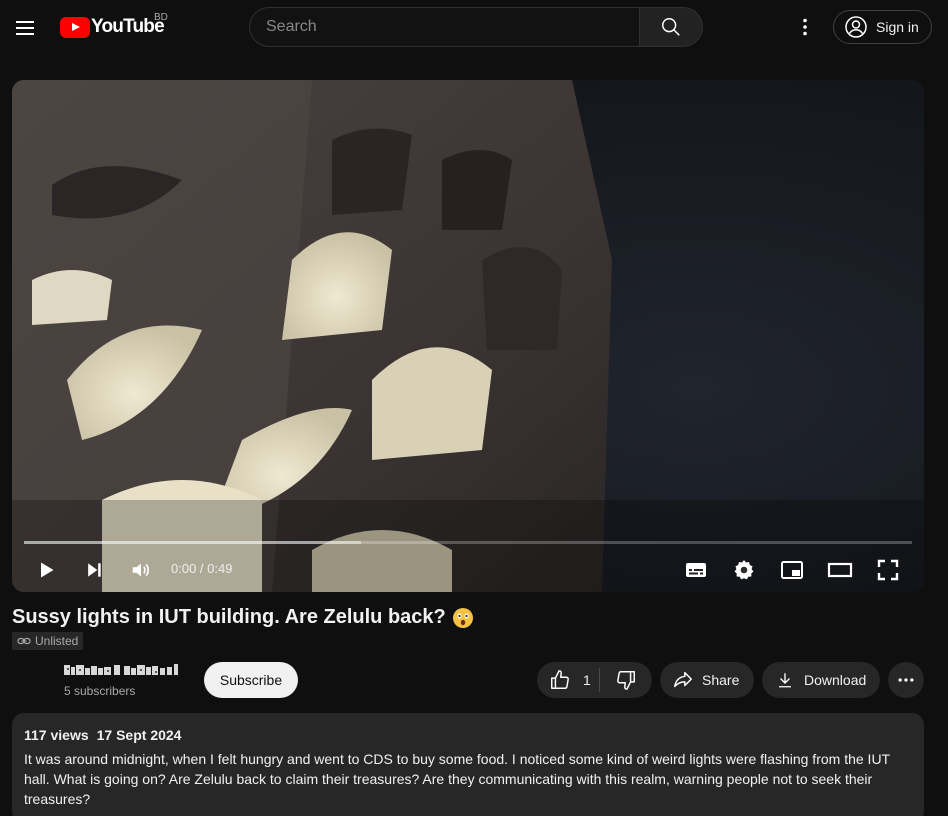 The width and height of the screenshot is (948, 816). I want to click on theater-icon, so click(840, 570).